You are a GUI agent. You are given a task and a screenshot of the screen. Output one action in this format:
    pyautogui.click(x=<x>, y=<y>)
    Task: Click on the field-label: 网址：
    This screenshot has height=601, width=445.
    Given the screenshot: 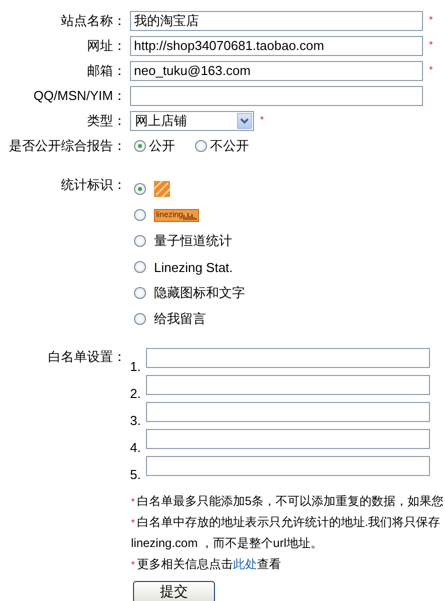 What is the action you would take?
    pyautogui.click(x=106, y=45)
    